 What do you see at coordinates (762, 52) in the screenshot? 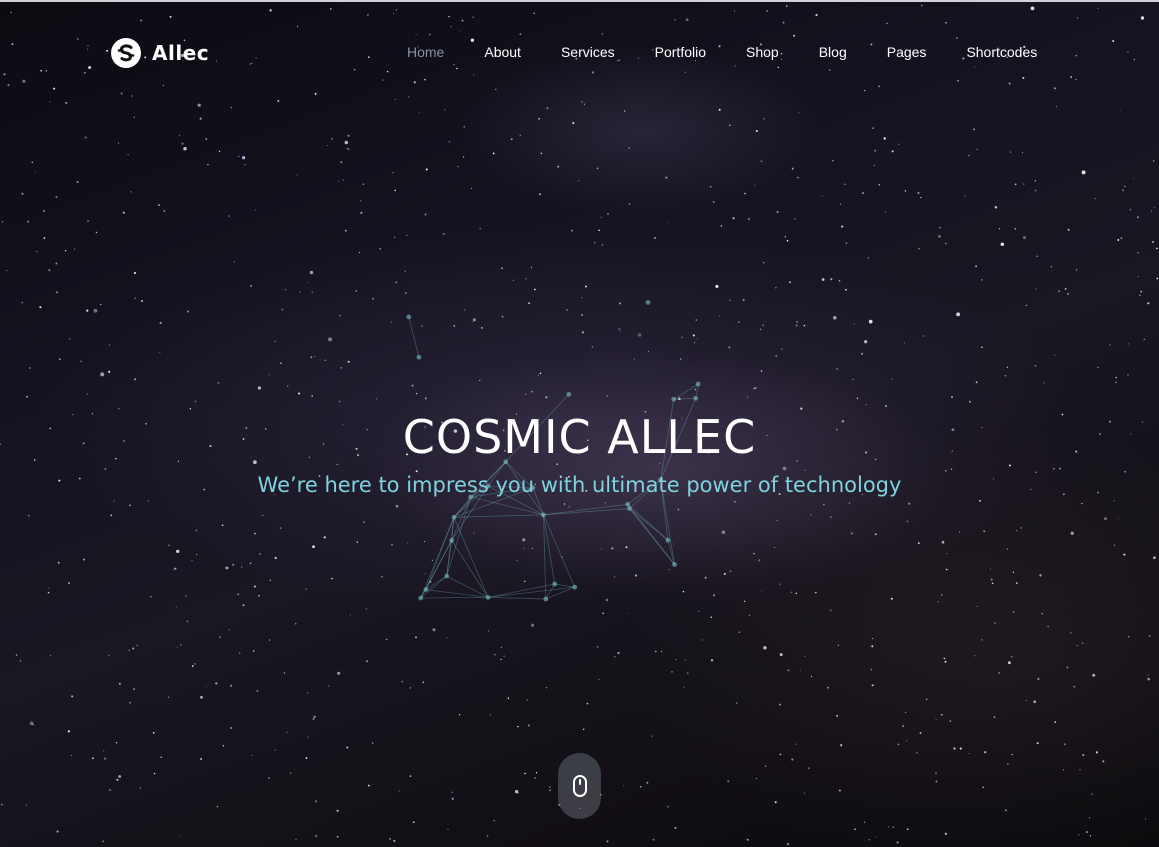
I see `nav-item-shop: Shop` at bounding box center [762, 52].